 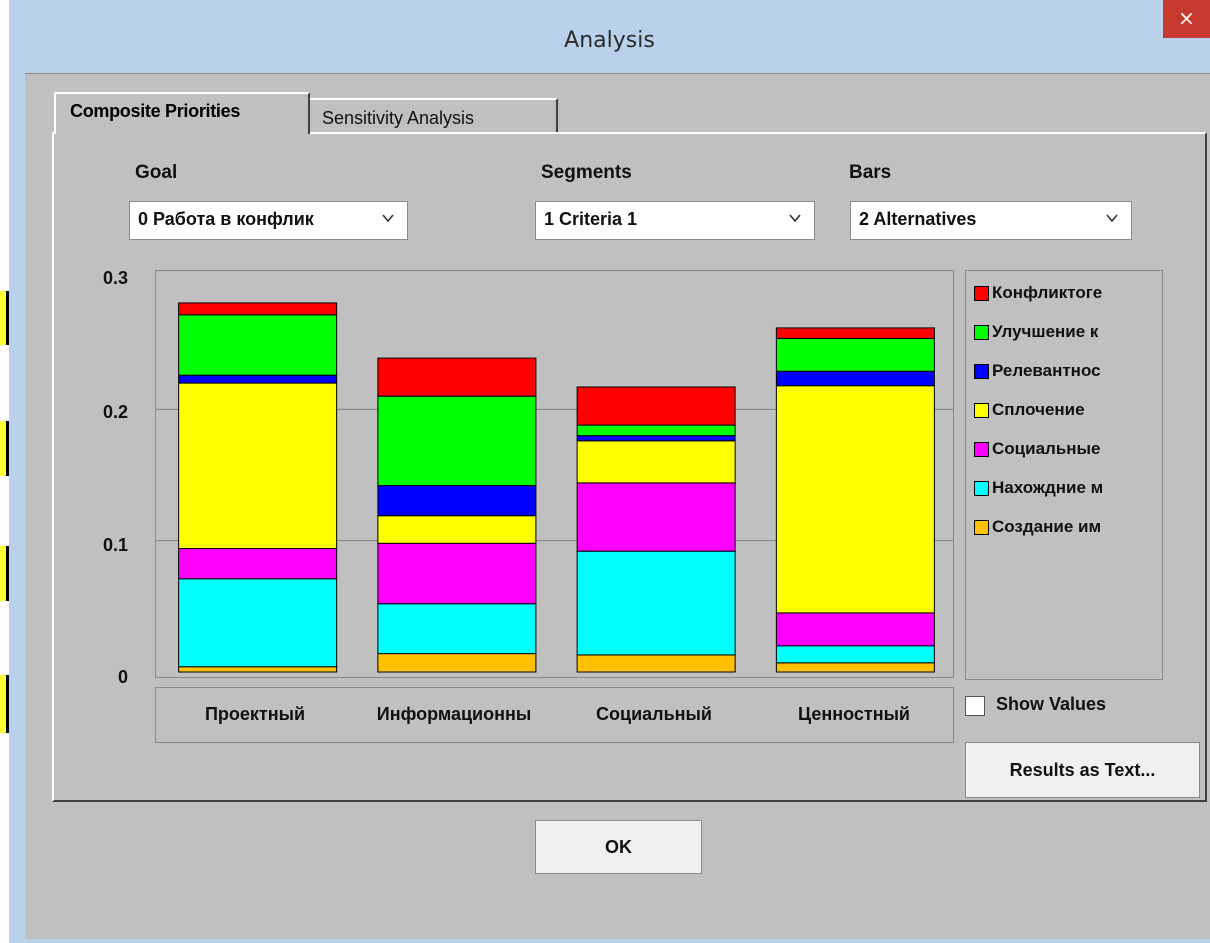 I want to click on legend-label: Социальные, so click(x=1046, y=448).